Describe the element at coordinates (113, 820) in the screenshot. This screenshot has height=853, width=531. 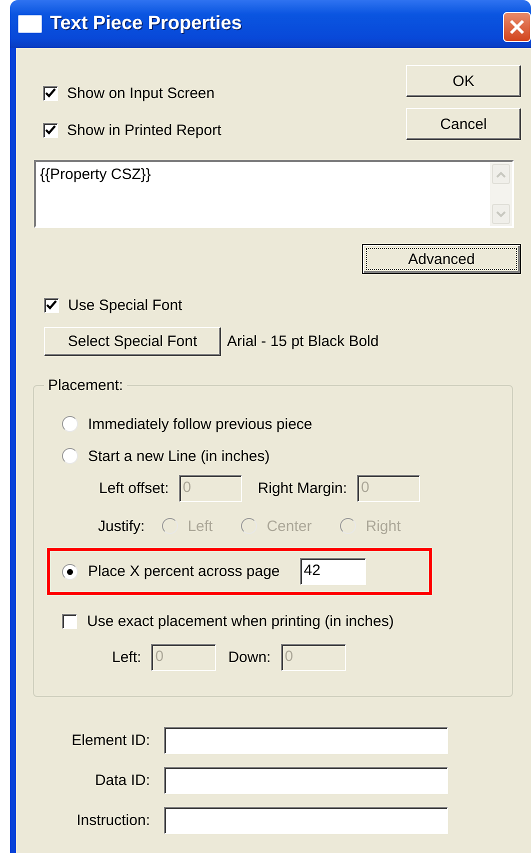
I see `field-label: Instruction:` at that location.